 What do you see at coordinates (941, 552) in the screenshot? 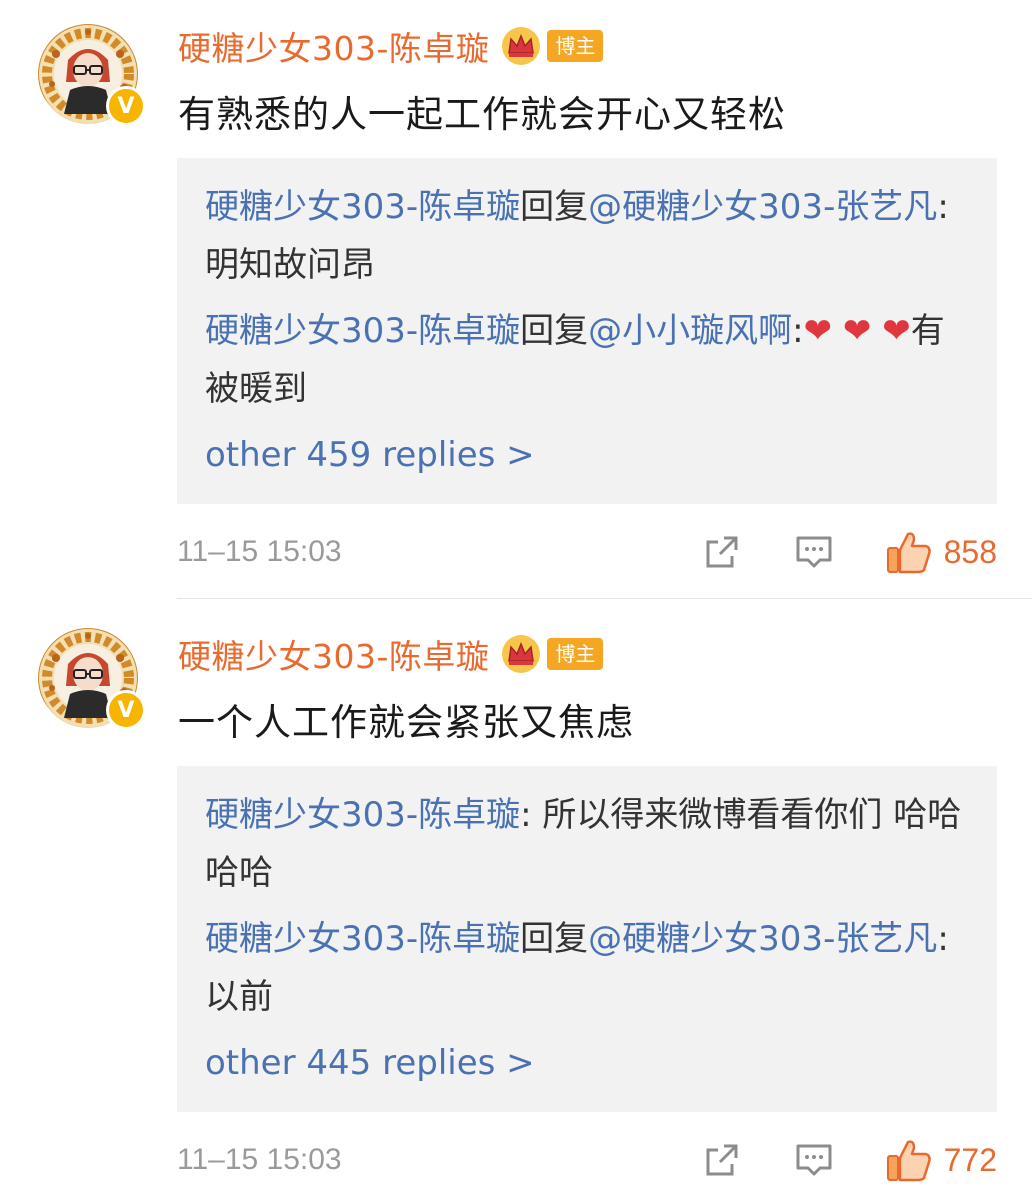
I see `like-button: 858` at bounding box center [941, 552].